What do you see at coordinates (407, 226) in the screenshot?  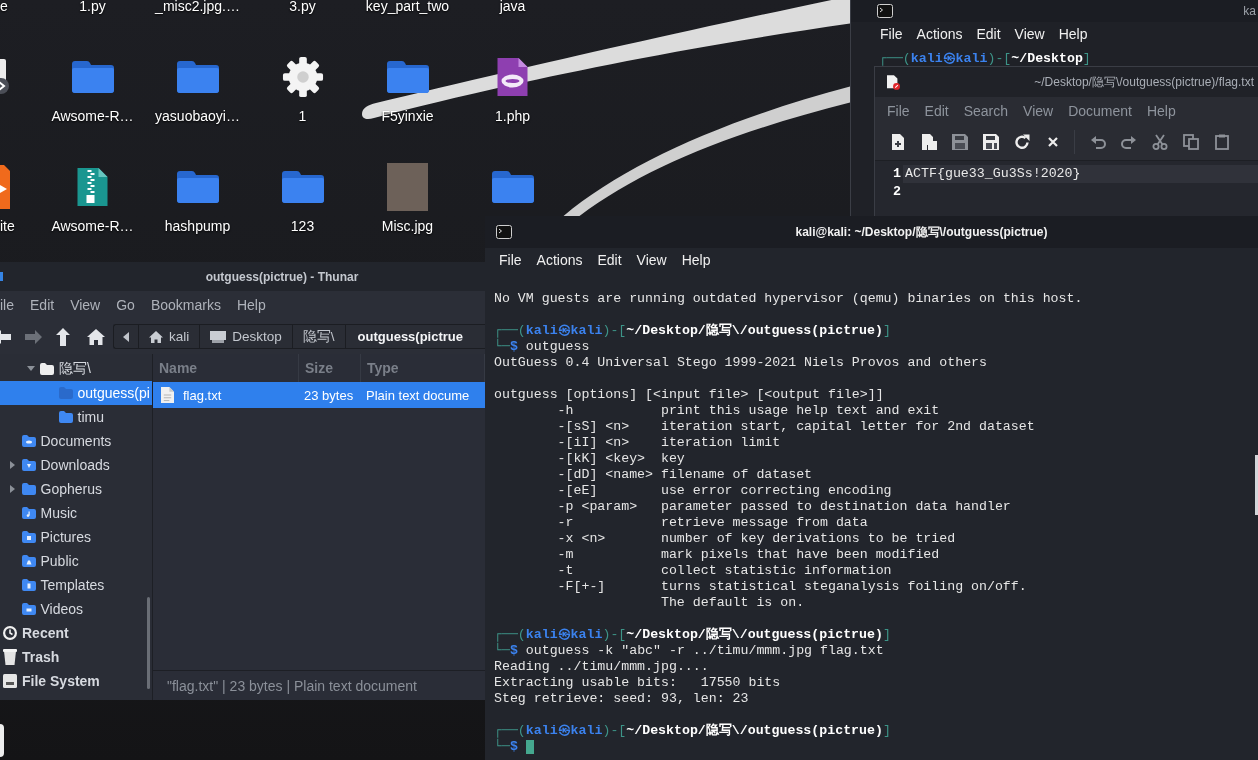 I see `icon-label: Misc.jpg` at bounding box center [407, 226].